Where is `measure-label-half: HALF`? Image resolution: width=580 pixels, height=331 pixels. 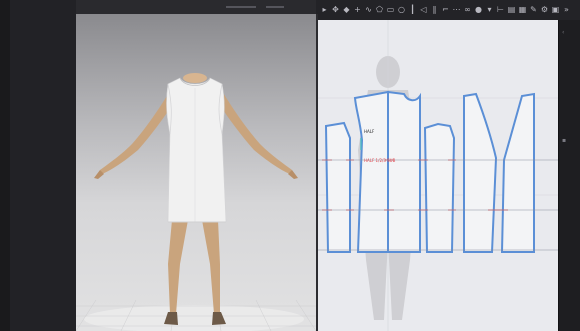 measure-label-half: HALF is located at coordinates (369, 131).